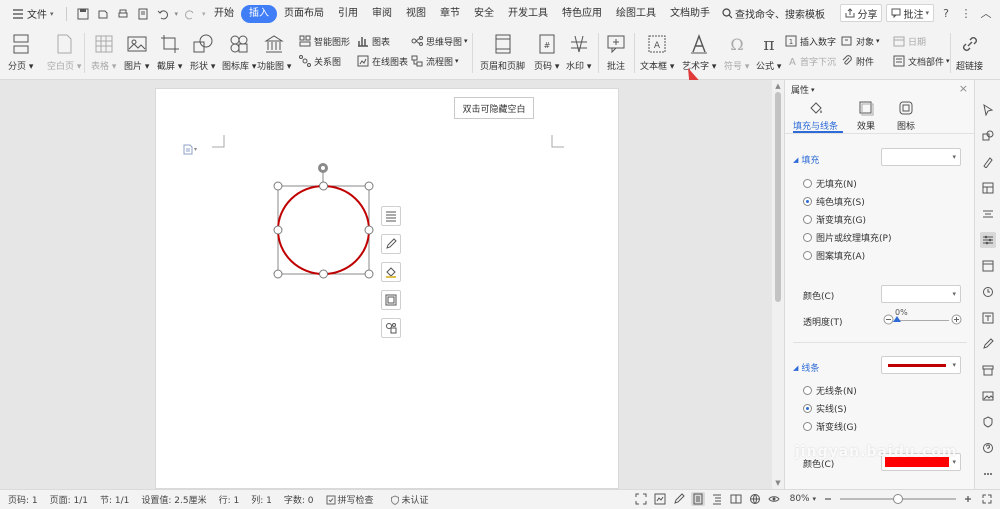 The height and width of the screenshot is (509, 1000). What do you see at coordinates (755, 499) in the screenshot?
I see `web-view-icon` at bounding box center [755, 499].